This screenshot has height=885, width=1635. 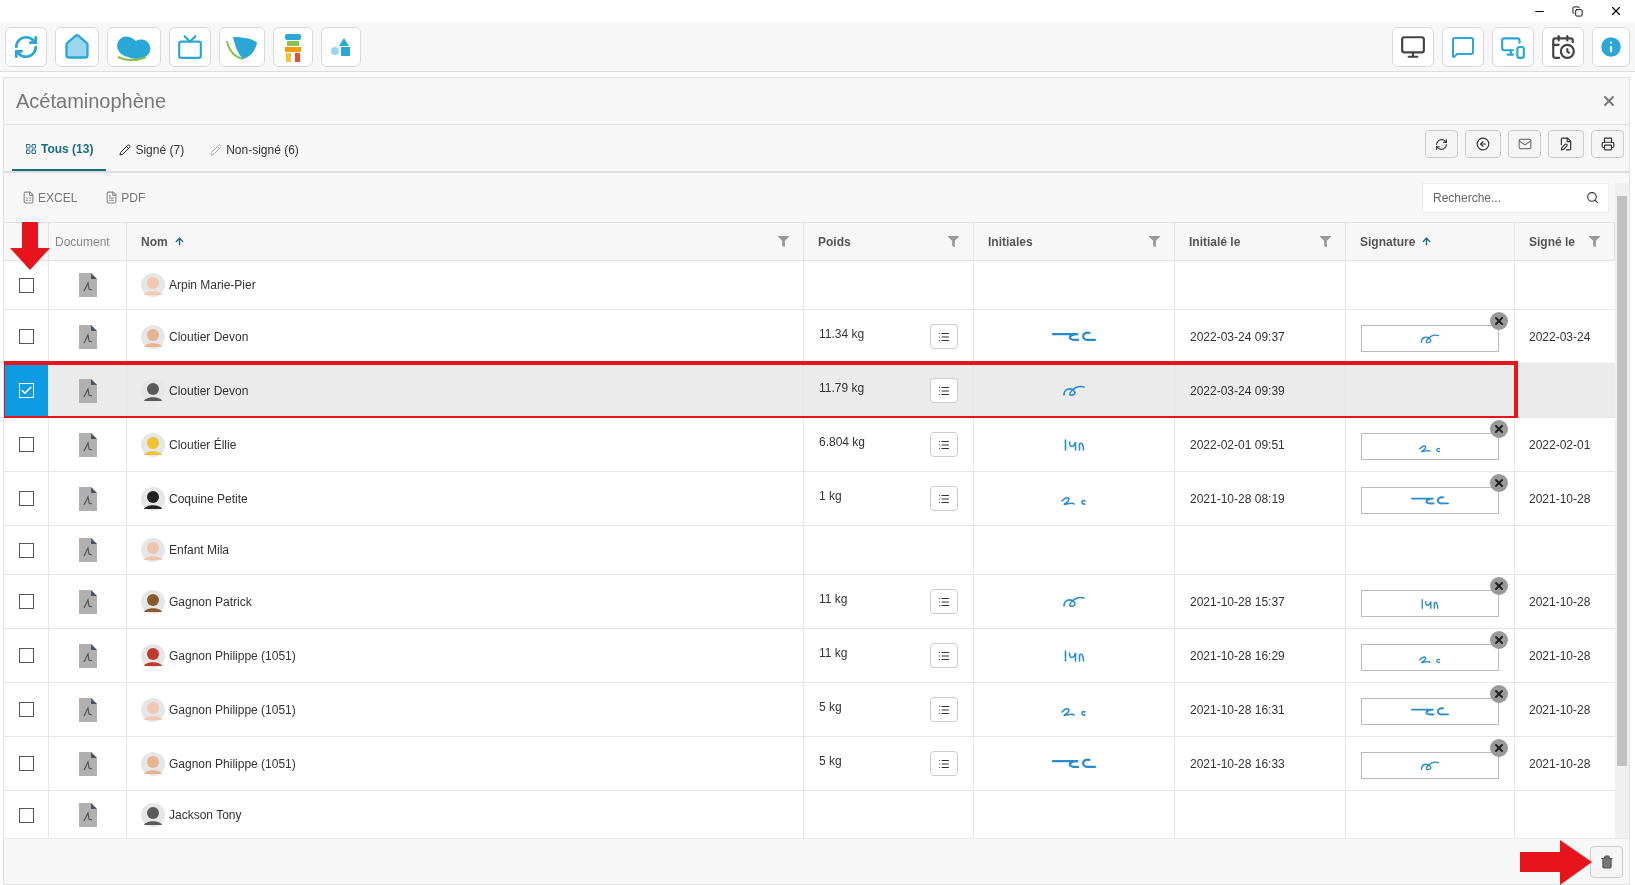 What do you see at coordinates (809, 445) in the screenshot?
I see `table-row: Cloutier Éllie 6.804 kg 2022-02-01 09:51 2022-02-01` at bounding box center [809, 445].